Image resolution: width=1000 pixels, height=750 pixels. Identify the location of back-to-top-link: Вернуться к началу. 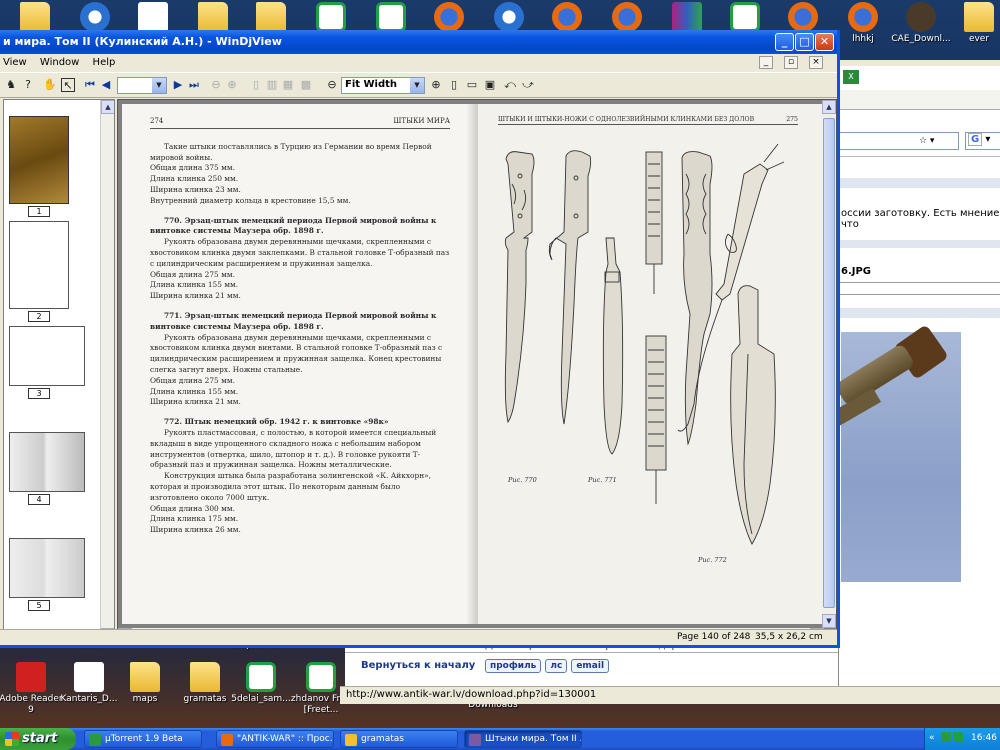
(418, 665).